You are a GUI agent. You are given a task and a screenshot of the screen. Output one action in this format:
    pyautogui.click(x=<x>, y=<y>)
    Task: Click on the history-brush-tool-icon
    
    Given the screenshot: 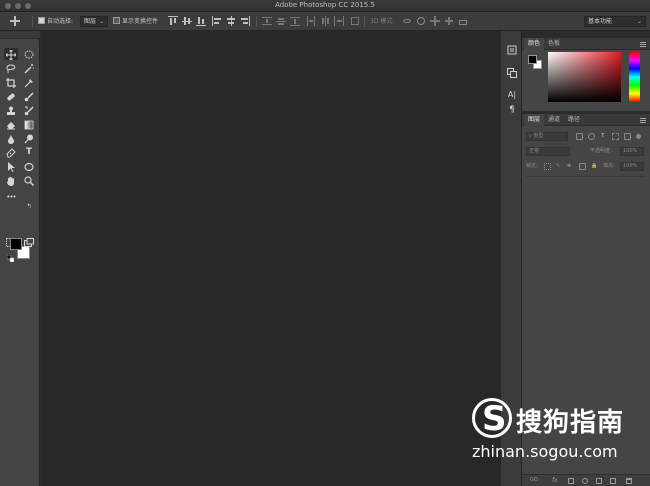 What is the action you would take?
    pyautogui.click(x=29, y=110)
    